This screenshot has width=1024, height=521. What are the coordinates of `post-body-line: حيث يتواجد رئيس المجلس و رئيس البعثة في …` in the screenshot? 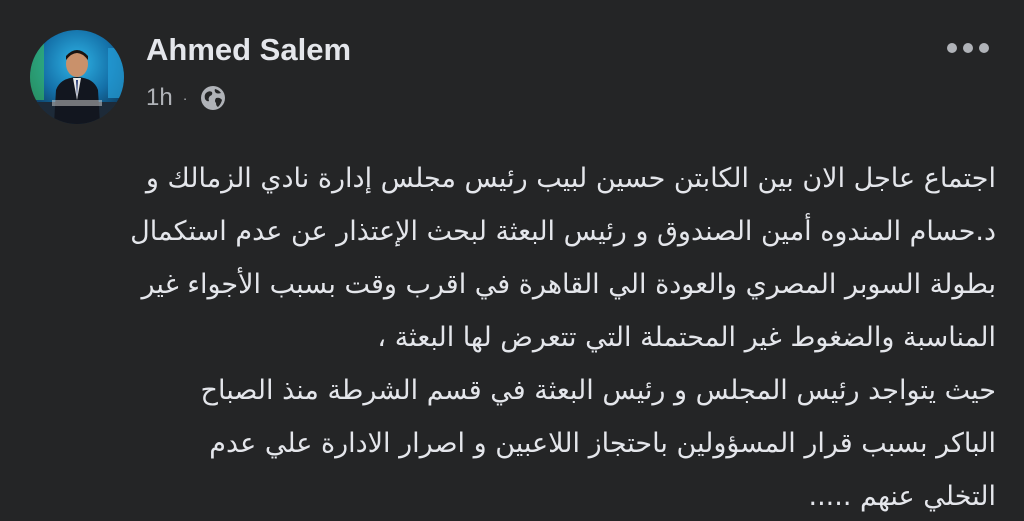 It's located at (598, 390).